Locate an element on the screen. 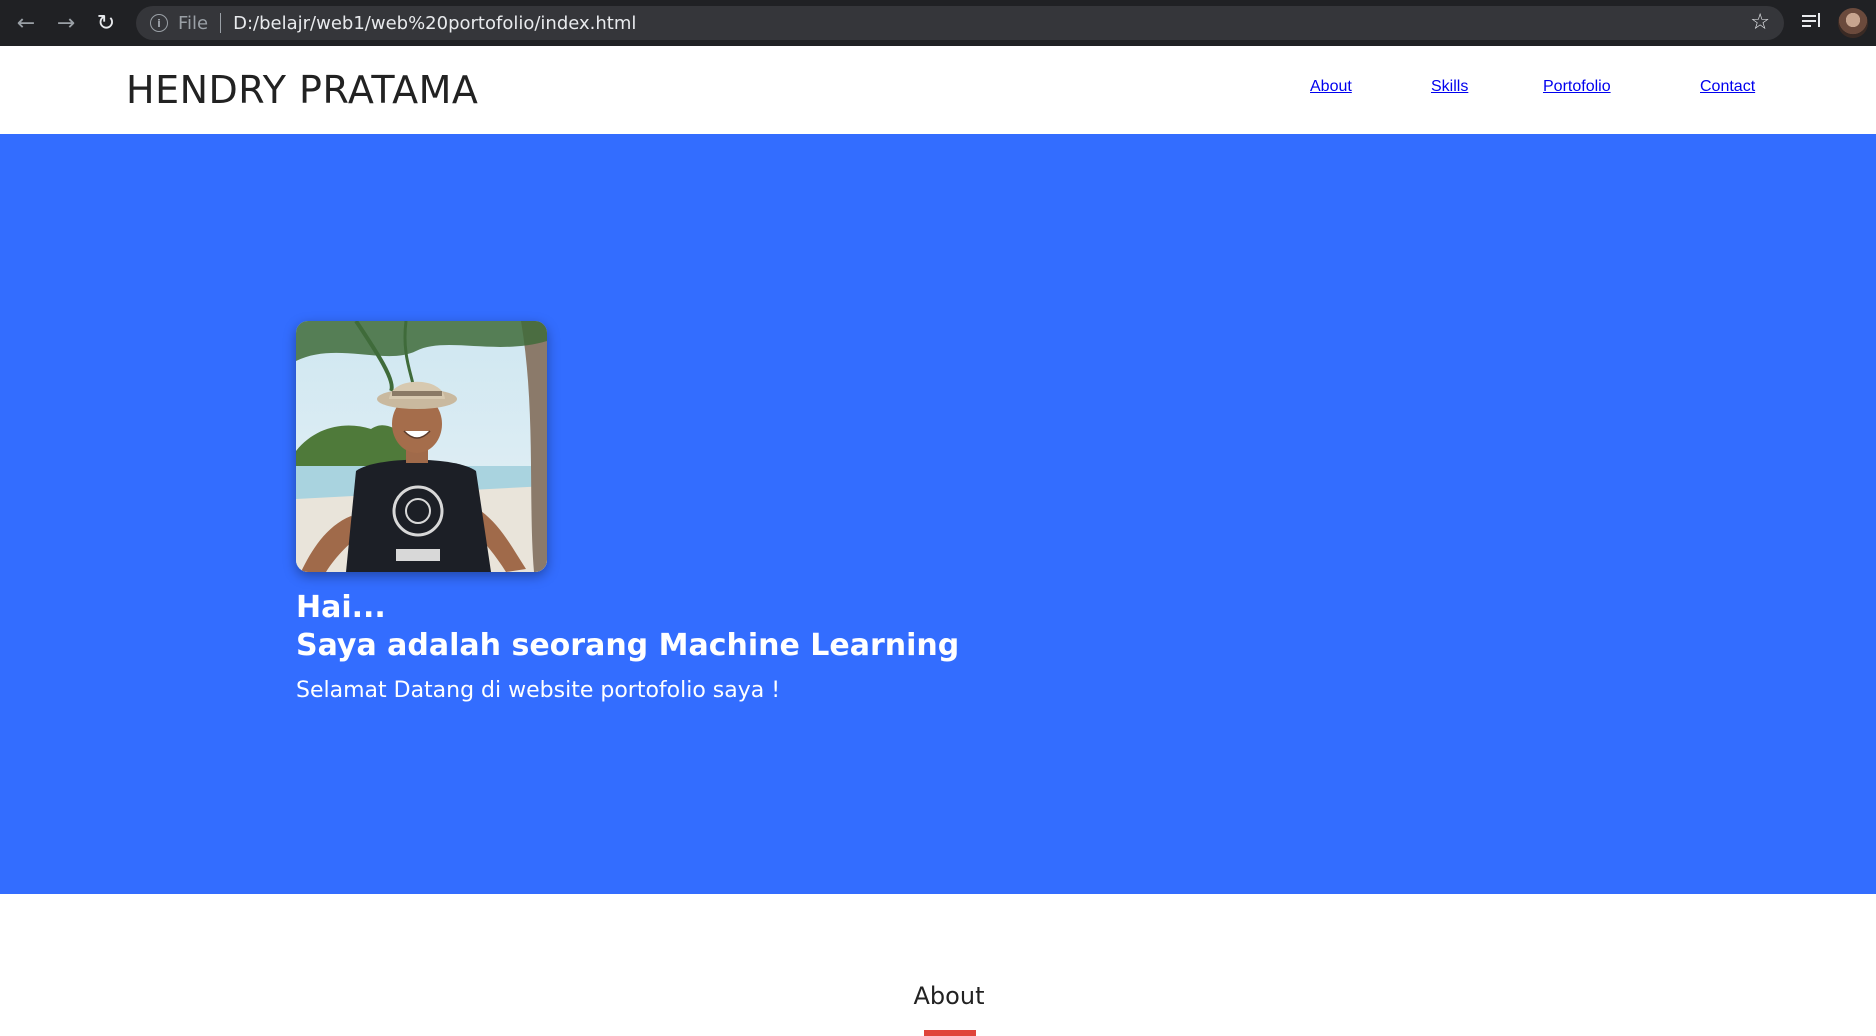 The image size is (1876, 1036). brand-logo: HENDRY PRATAMA is located at coordinates (302, 90).